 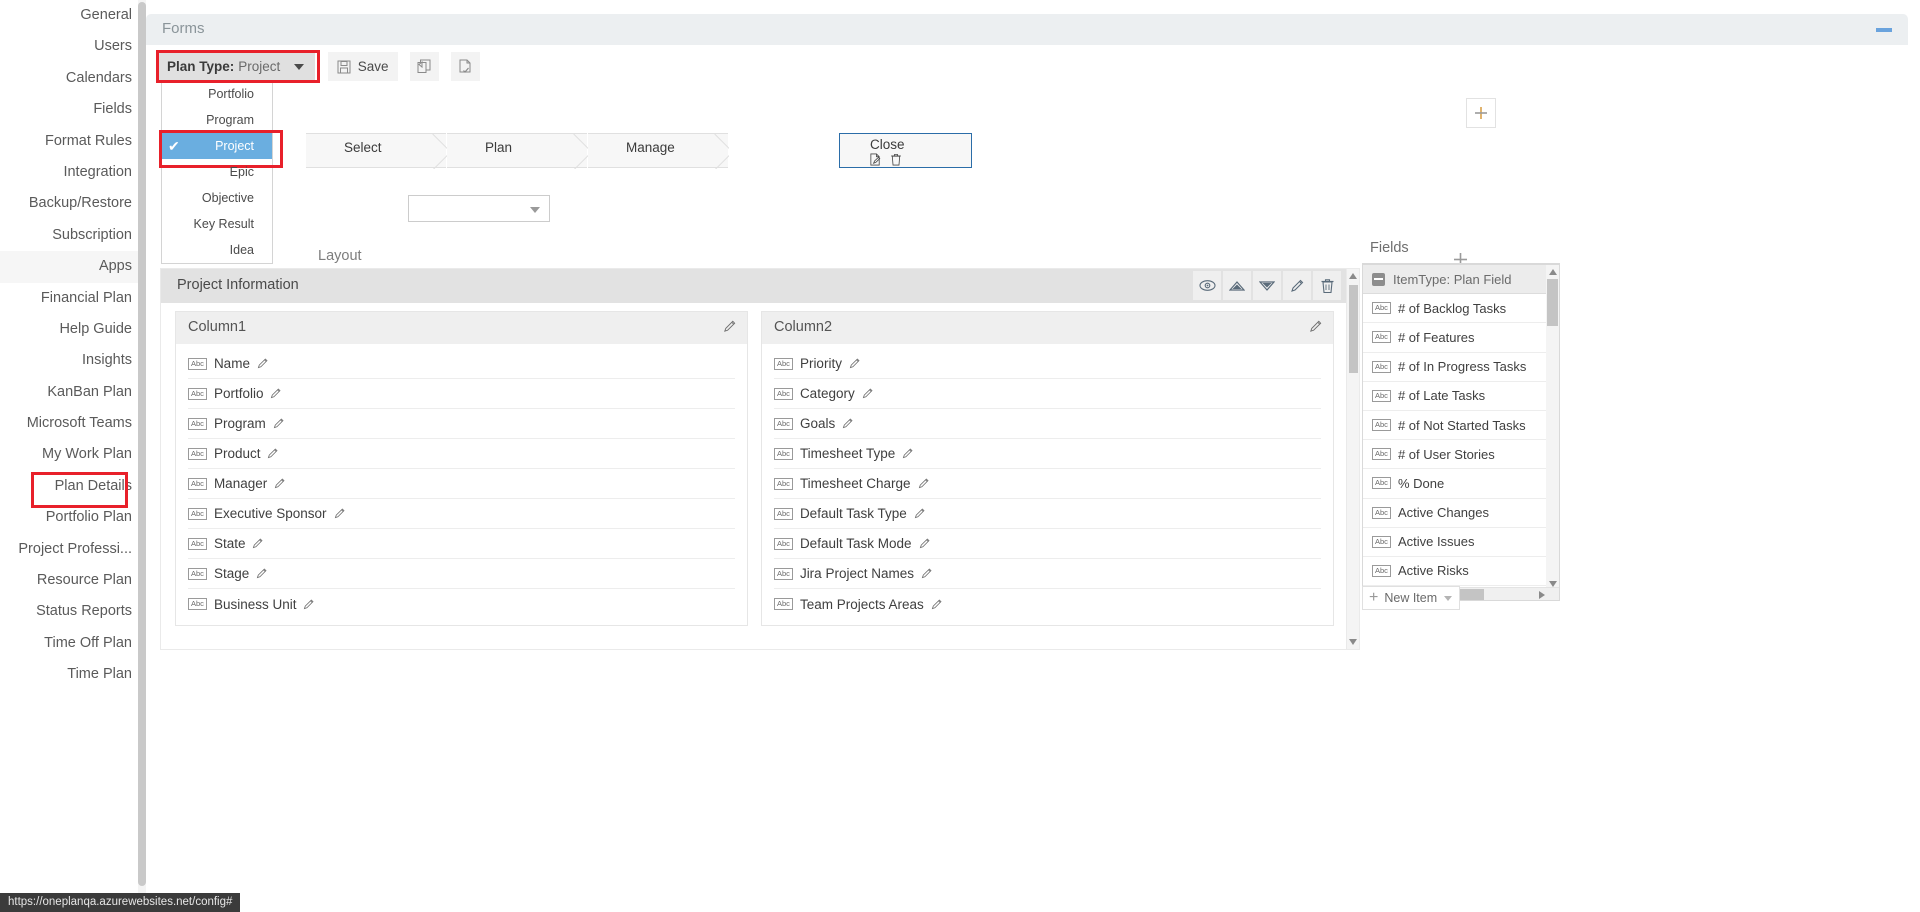 I want to click on stage-tab-close: Close, so click(x=905, y=150).